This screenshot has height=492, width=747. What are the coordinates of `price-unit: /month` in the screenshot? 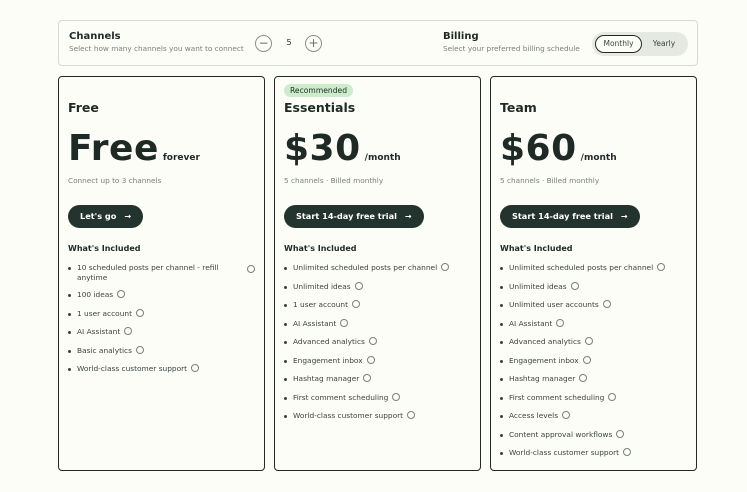 It's located at (382, 158).